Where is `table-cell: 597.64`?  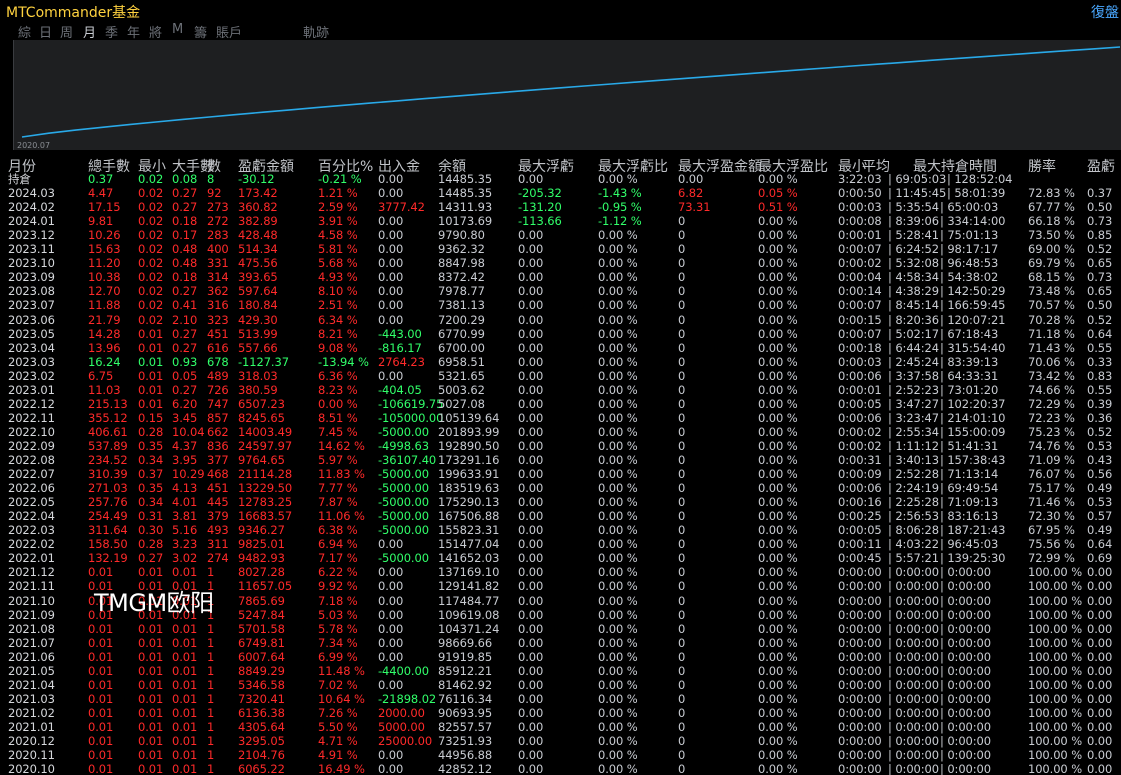 table-cell: 597.64 is located at coordinates (258, 291).